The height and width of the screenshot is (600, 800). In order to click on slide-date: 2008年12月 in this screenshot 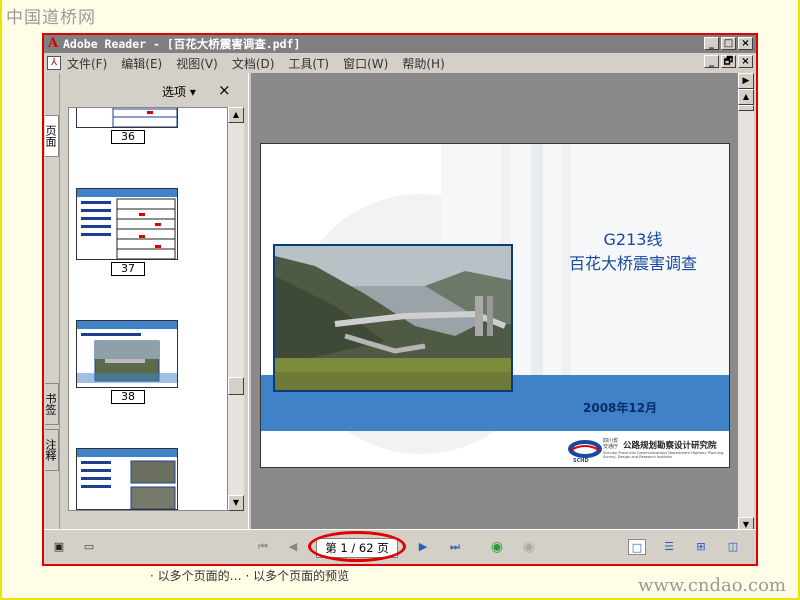, I will do `click(620, 408)`.